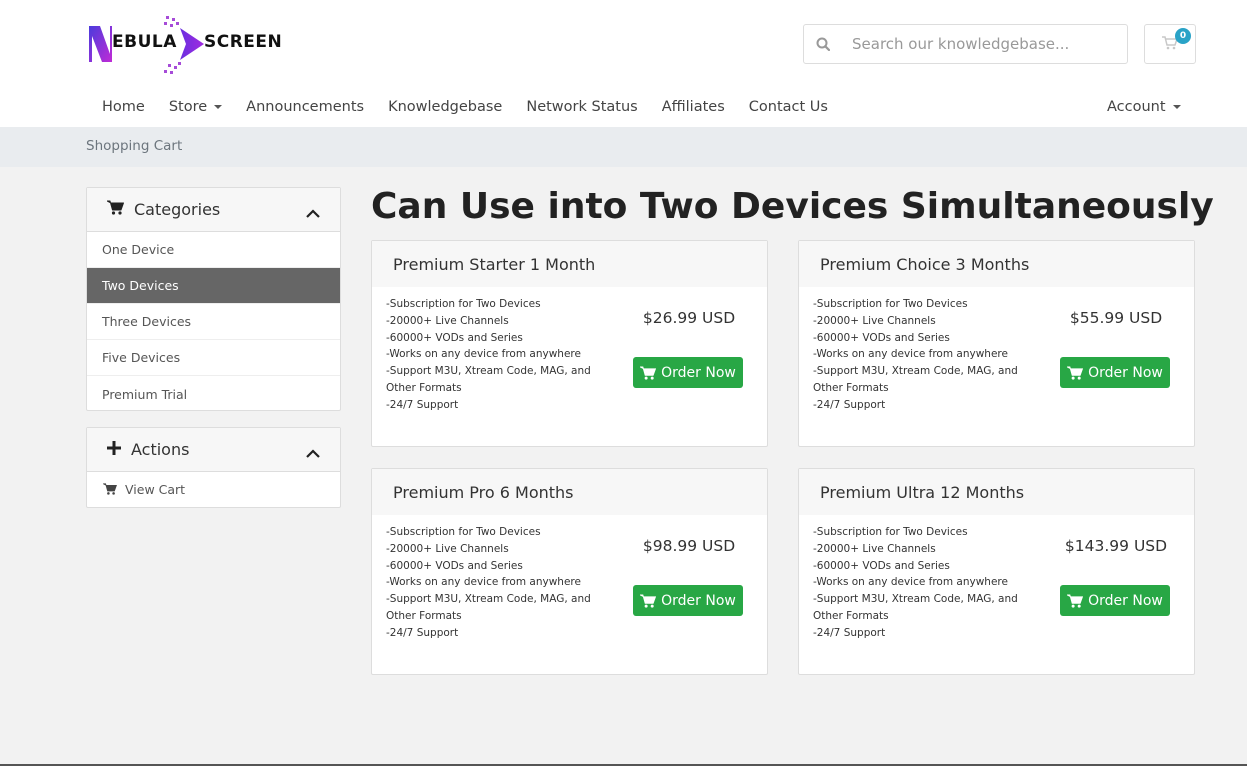 This screenshot has width=1247, height=766. What do you see at coordinates (792, 206) in the screenshot?
I see `page-title: Can Use into Two Devices Simultaneously` at bounding box center [792, 206].